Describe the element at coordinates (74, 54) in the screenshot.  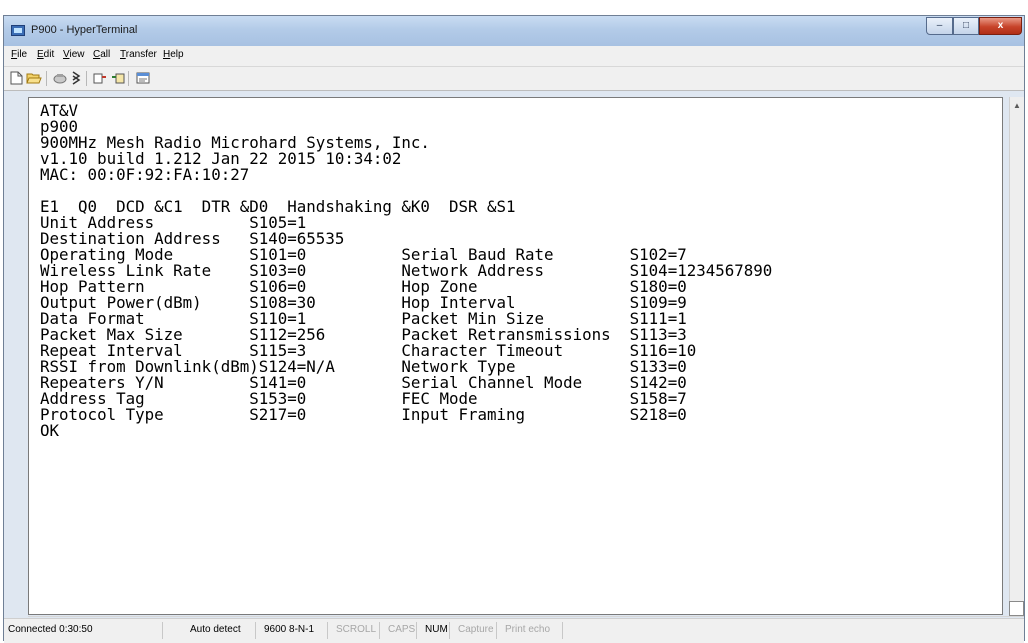
I see `menu-view: View` at that location.